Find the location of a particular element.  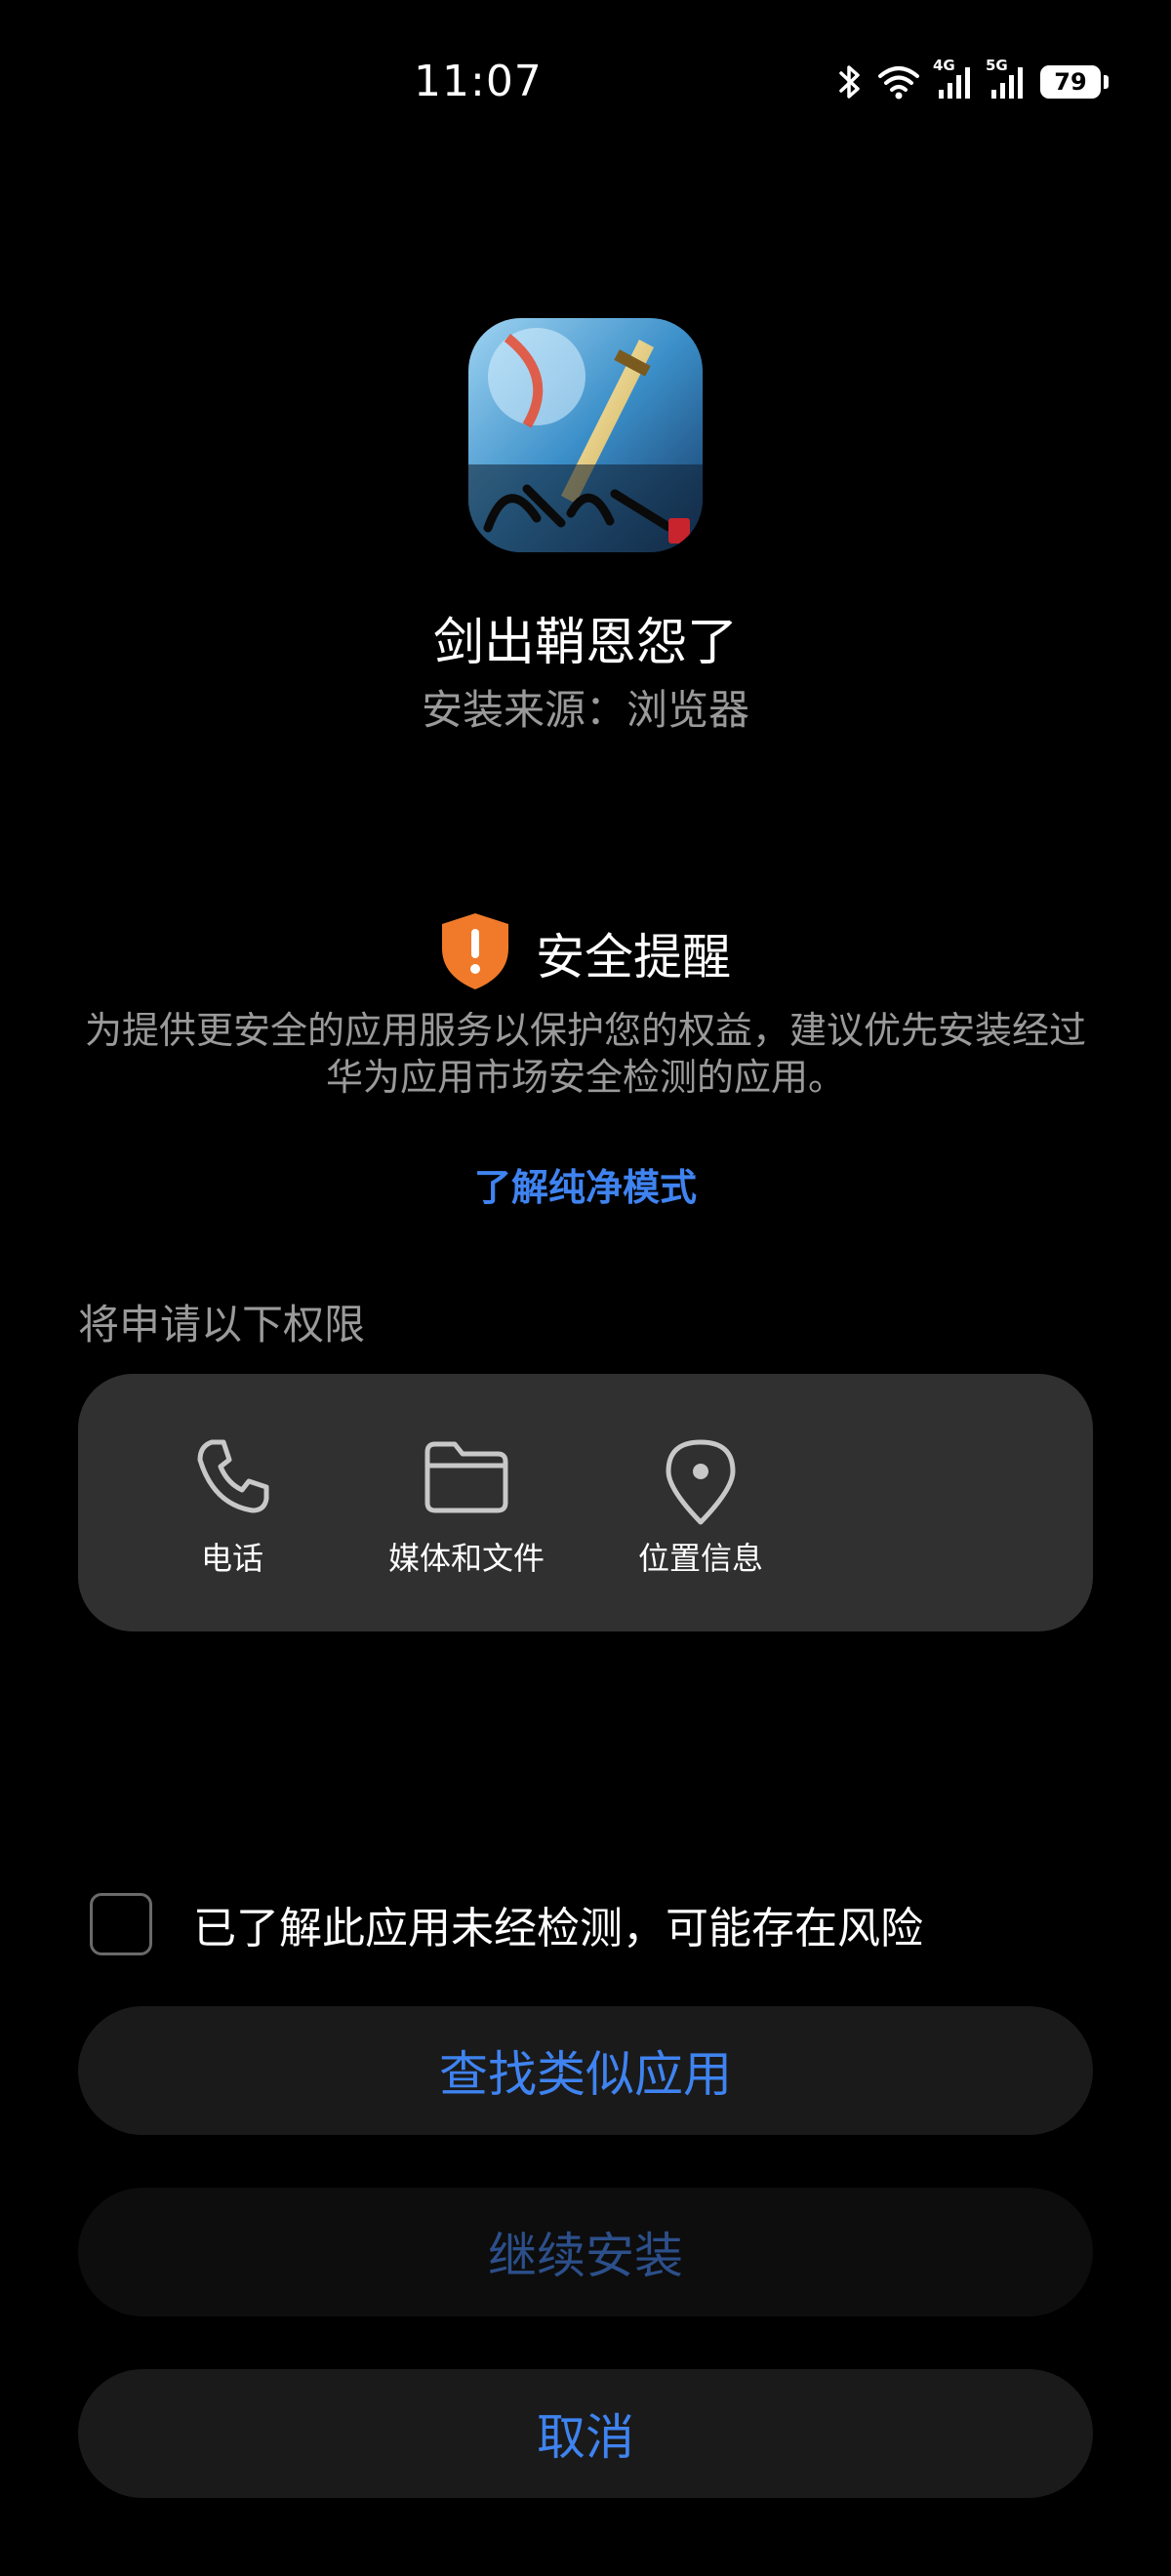

battery-icon: 79 is located at coordinates (1074, 82).